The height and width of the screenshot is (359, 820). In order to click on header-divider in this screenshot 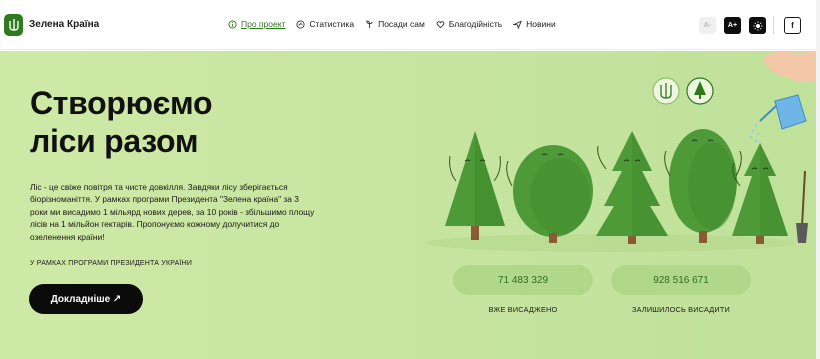, I will do `click(773, 25)`.